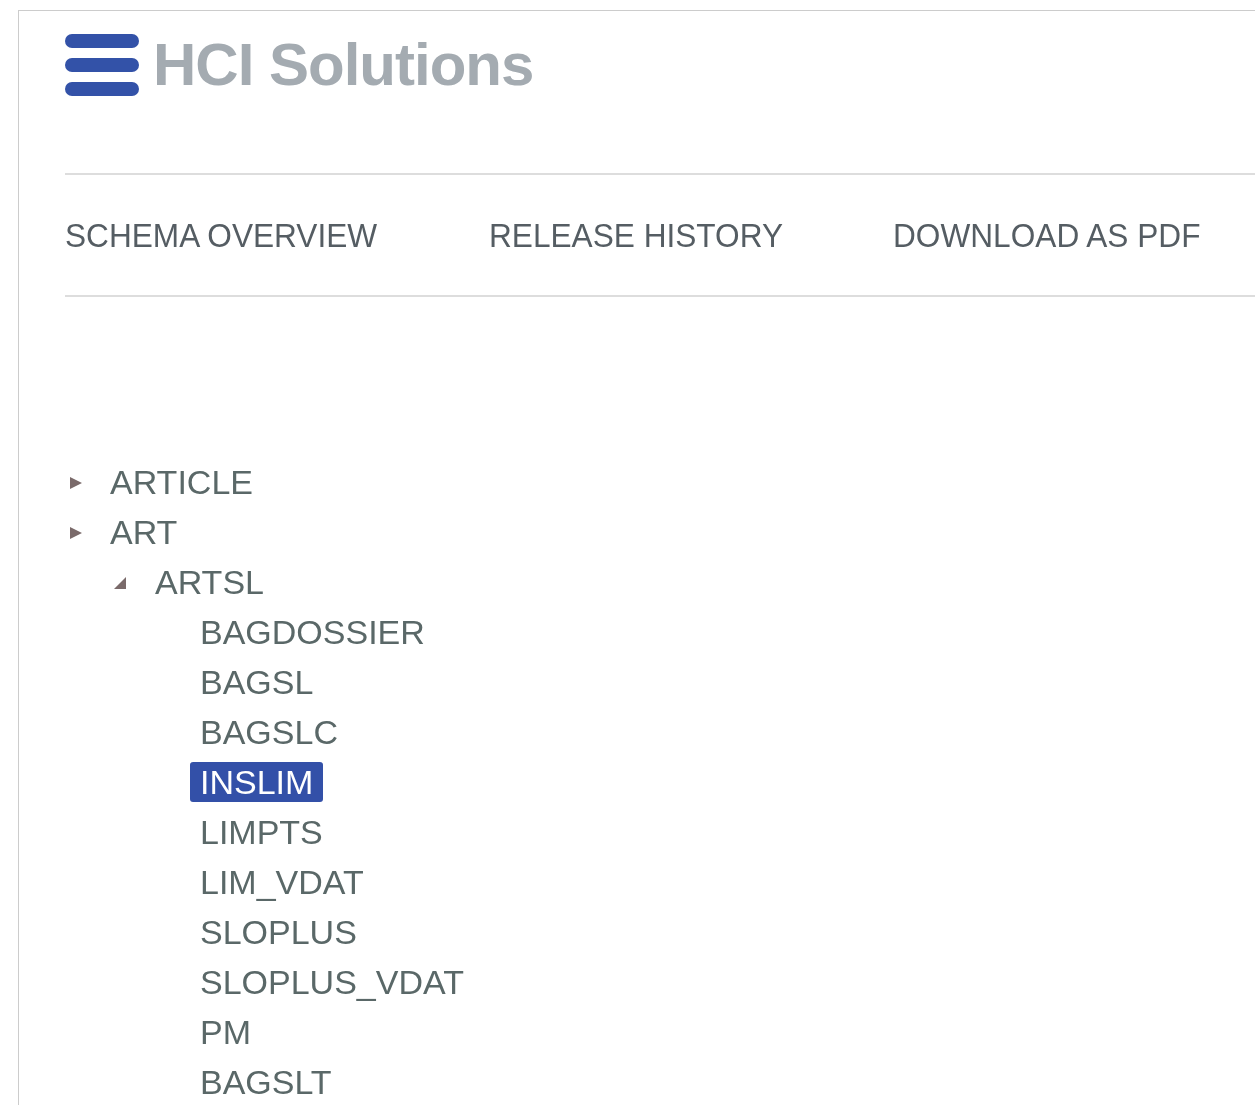 This screenshot has height=1105, width=1255. What do you see at coordinates (312, 632) in the screenshot?
I see `tree-item: BAGDOSSIER` at bounding box center [312, 632].